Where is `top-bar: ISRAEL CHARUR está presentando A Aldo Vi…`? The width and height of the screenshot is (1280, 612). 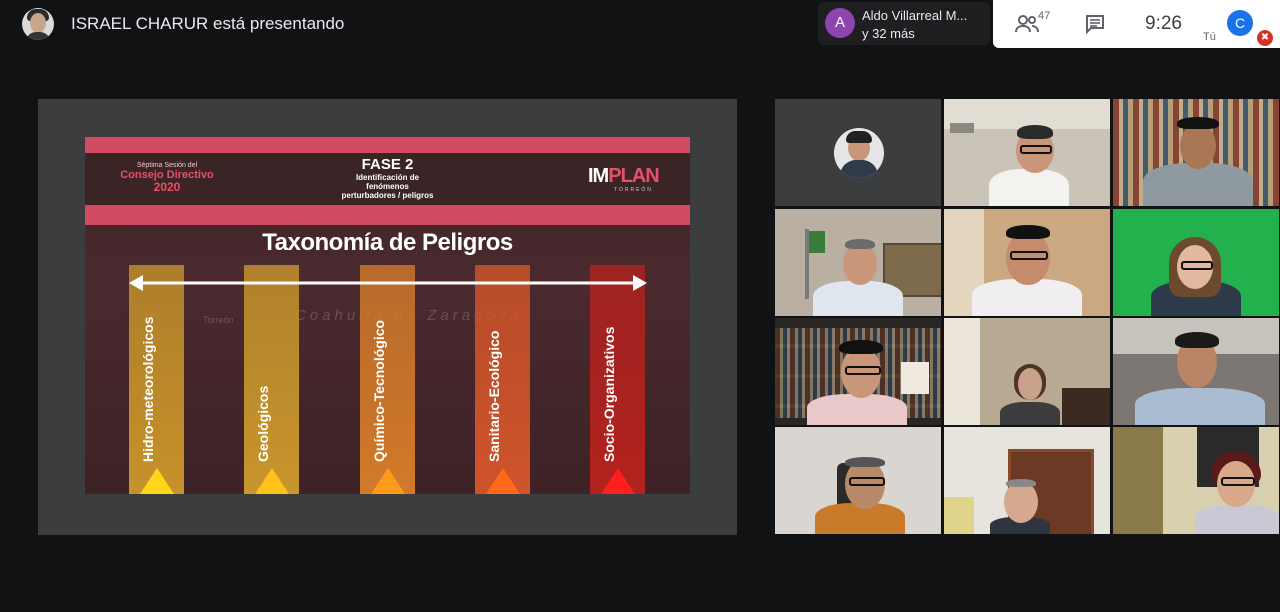 top-bar: ISRAEL CHARUR está presentando A Aldo Vi… is located at coordinates (640, 24).